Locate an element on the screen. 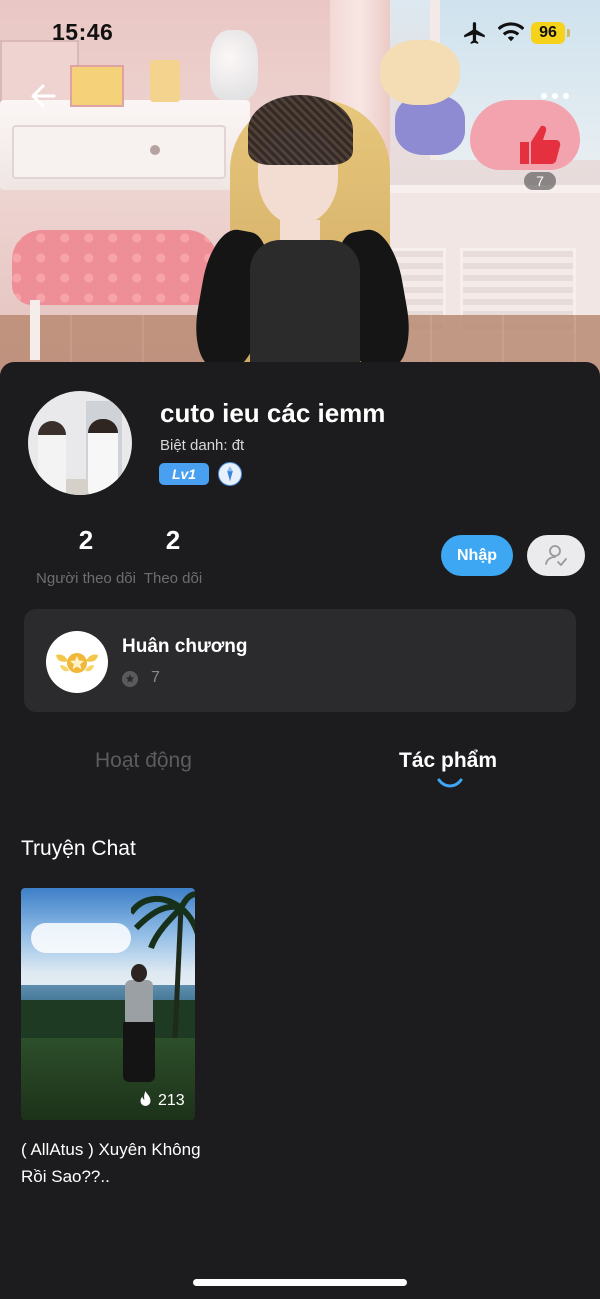  story-view-count: 213 is located at coordinates (171, 1100).